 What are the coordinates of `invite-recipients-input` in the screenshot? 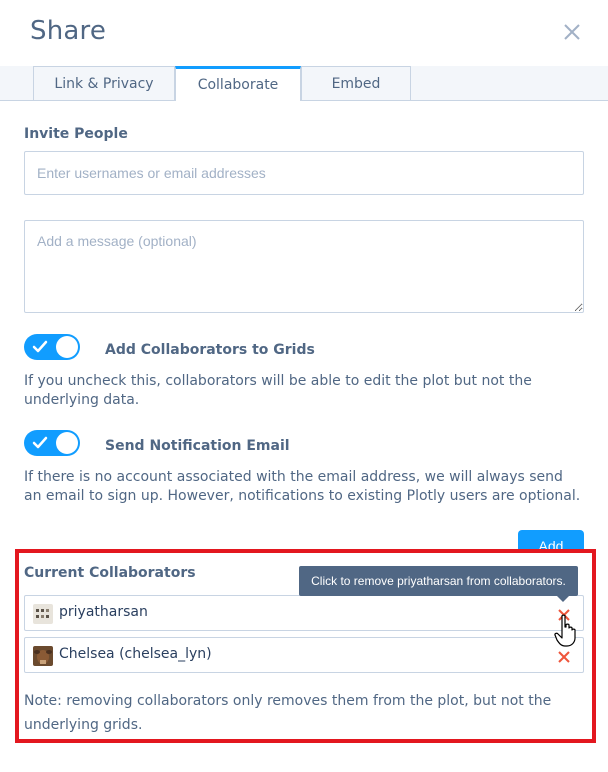 It's located at (304, 173).